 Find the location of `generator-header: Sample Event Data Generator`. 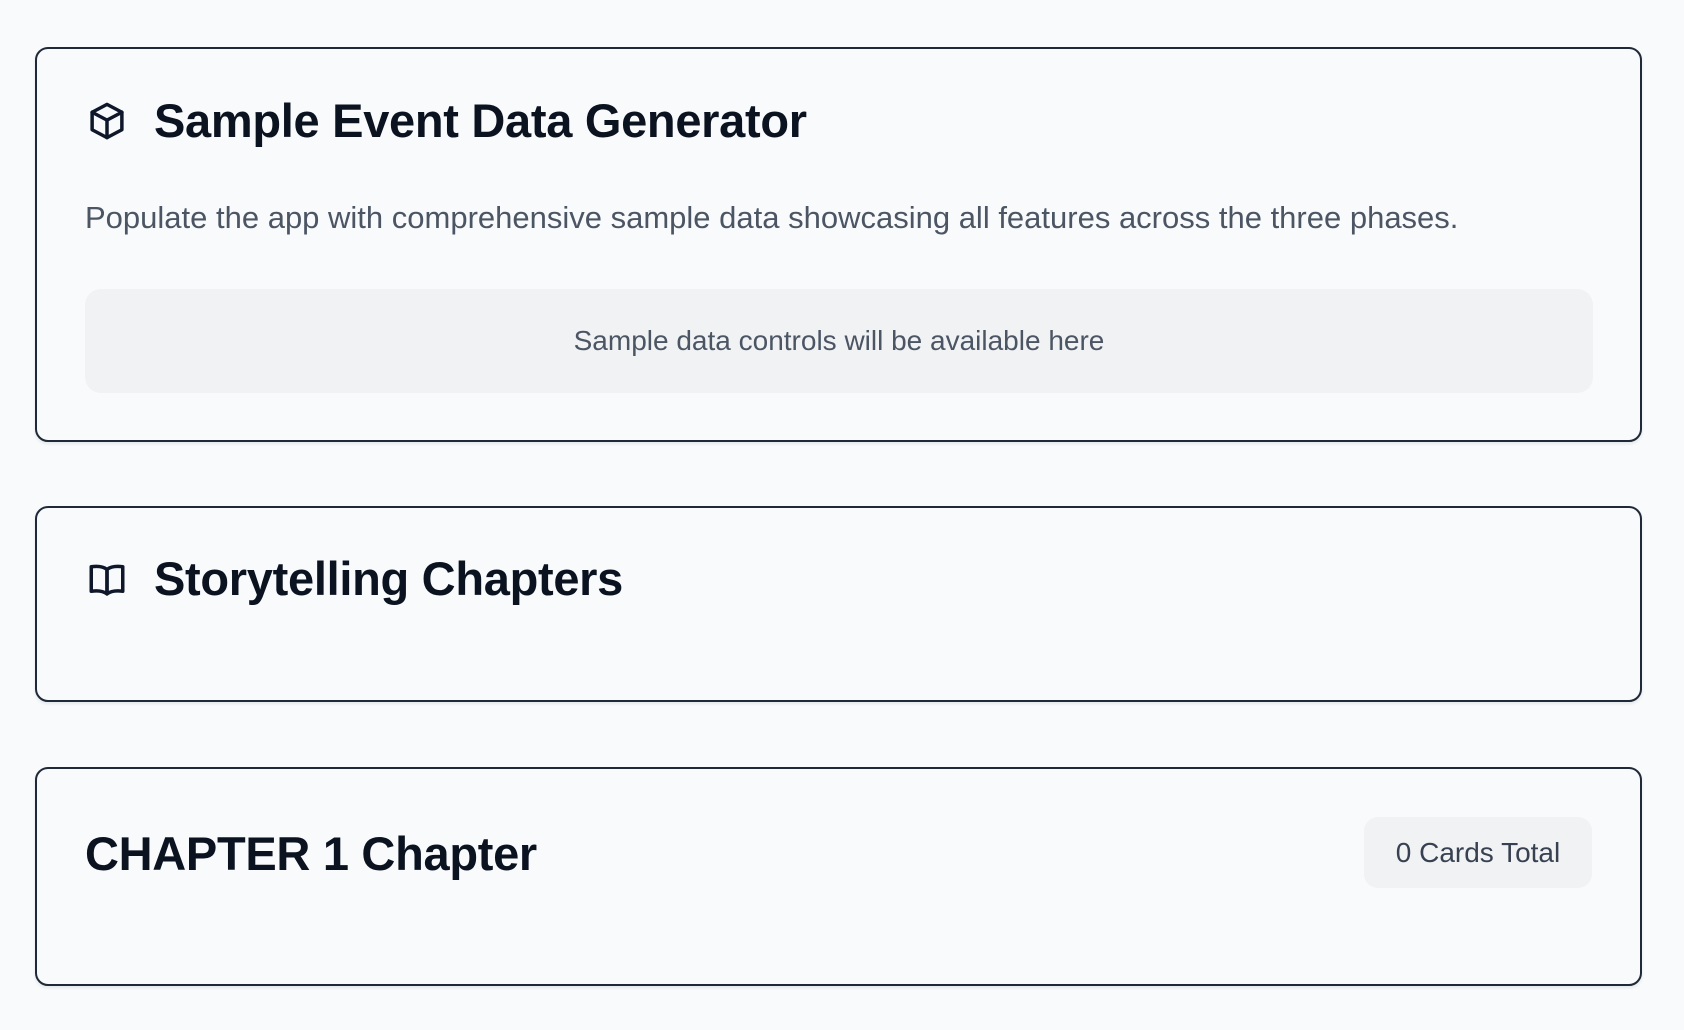

generator-header: Sample Event Data Generator is located at coordinates (446, 120).